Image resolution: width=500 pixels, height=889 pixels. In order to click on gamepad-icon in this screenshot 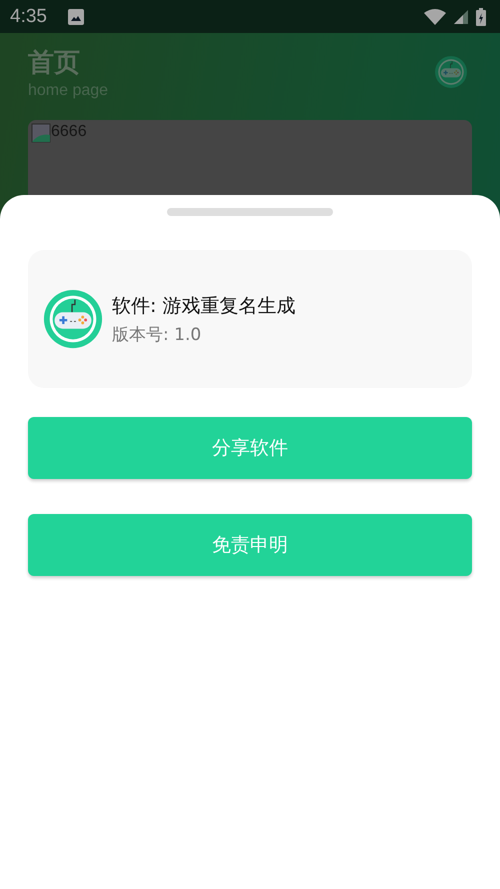, I will do `click(73, 319)`.